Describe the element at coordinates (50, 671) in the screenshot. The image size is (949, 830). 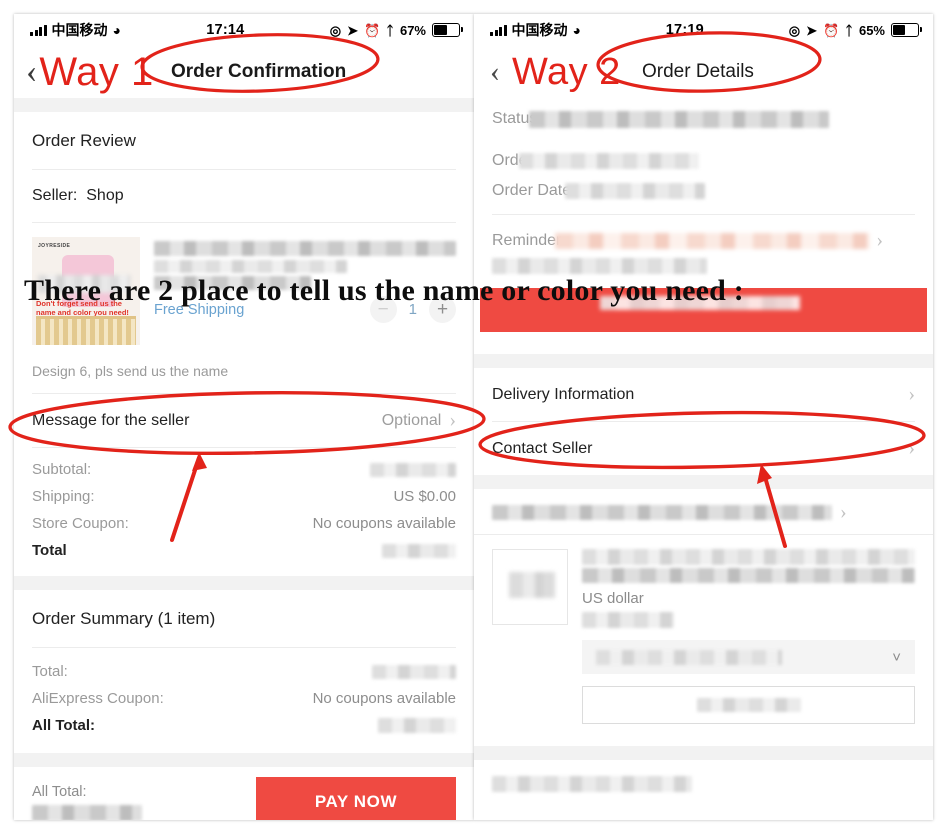
I see `summary-key: Total:` at that location.